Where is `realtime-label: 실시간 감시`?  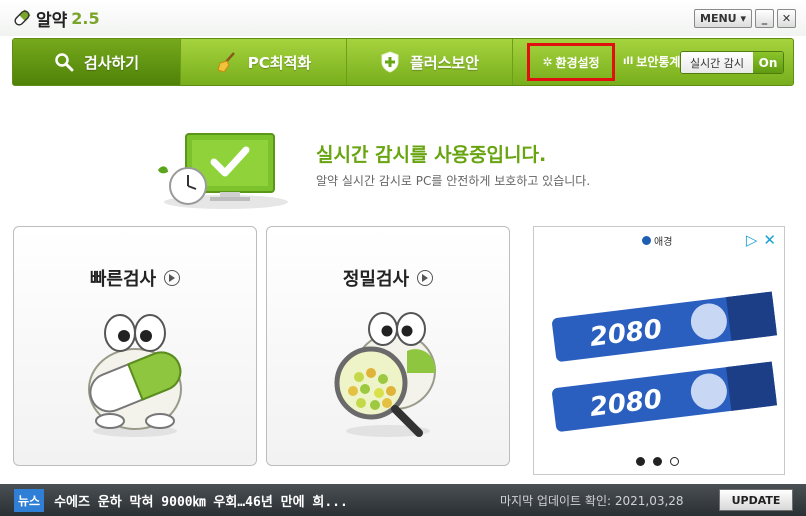 realtime-label: 실시간 감시 is located at coordinates (717, 62).